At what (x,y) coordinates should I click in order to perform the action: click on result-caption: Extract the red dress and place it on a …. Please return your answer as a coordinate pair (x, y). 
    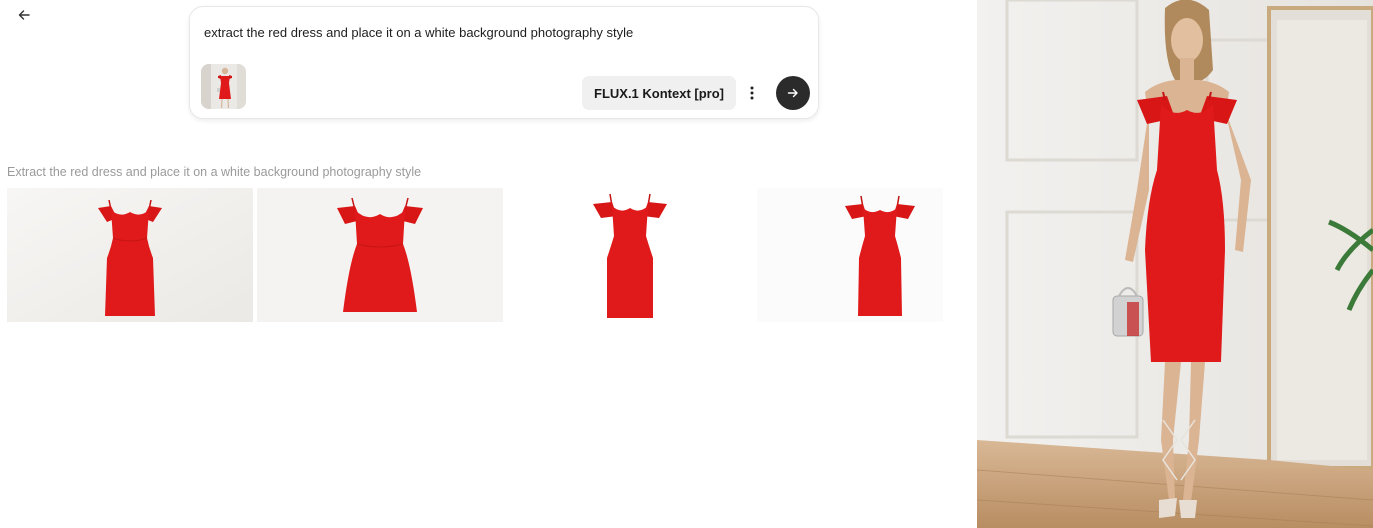
    Looking at the image, I should click on (214, 172).